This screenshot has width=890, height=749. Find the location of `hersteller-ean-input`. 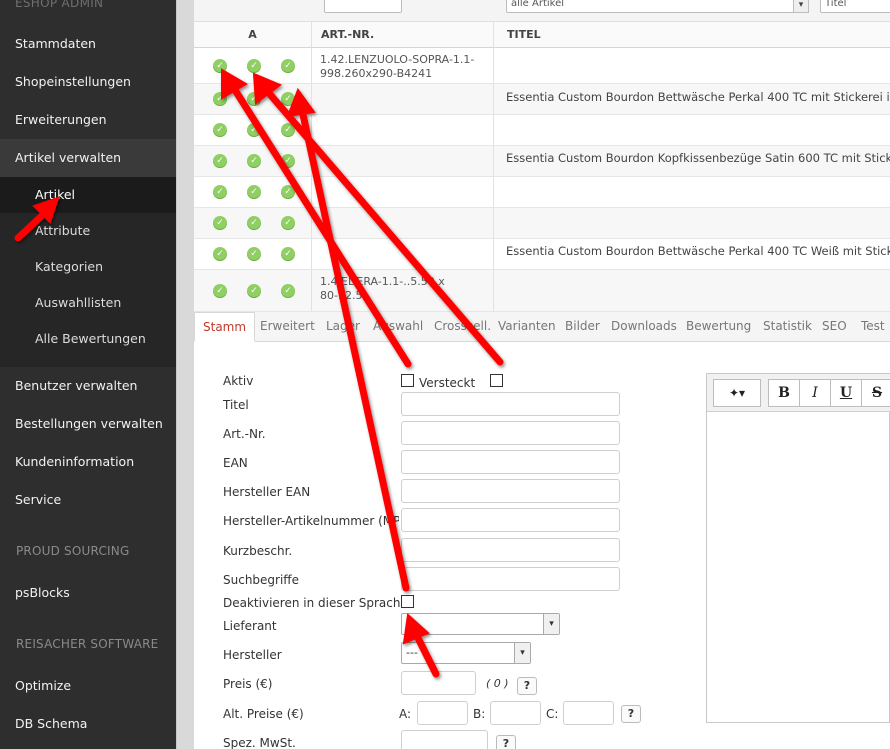

hersteller-ean-input is located at coordinates (510, 491).